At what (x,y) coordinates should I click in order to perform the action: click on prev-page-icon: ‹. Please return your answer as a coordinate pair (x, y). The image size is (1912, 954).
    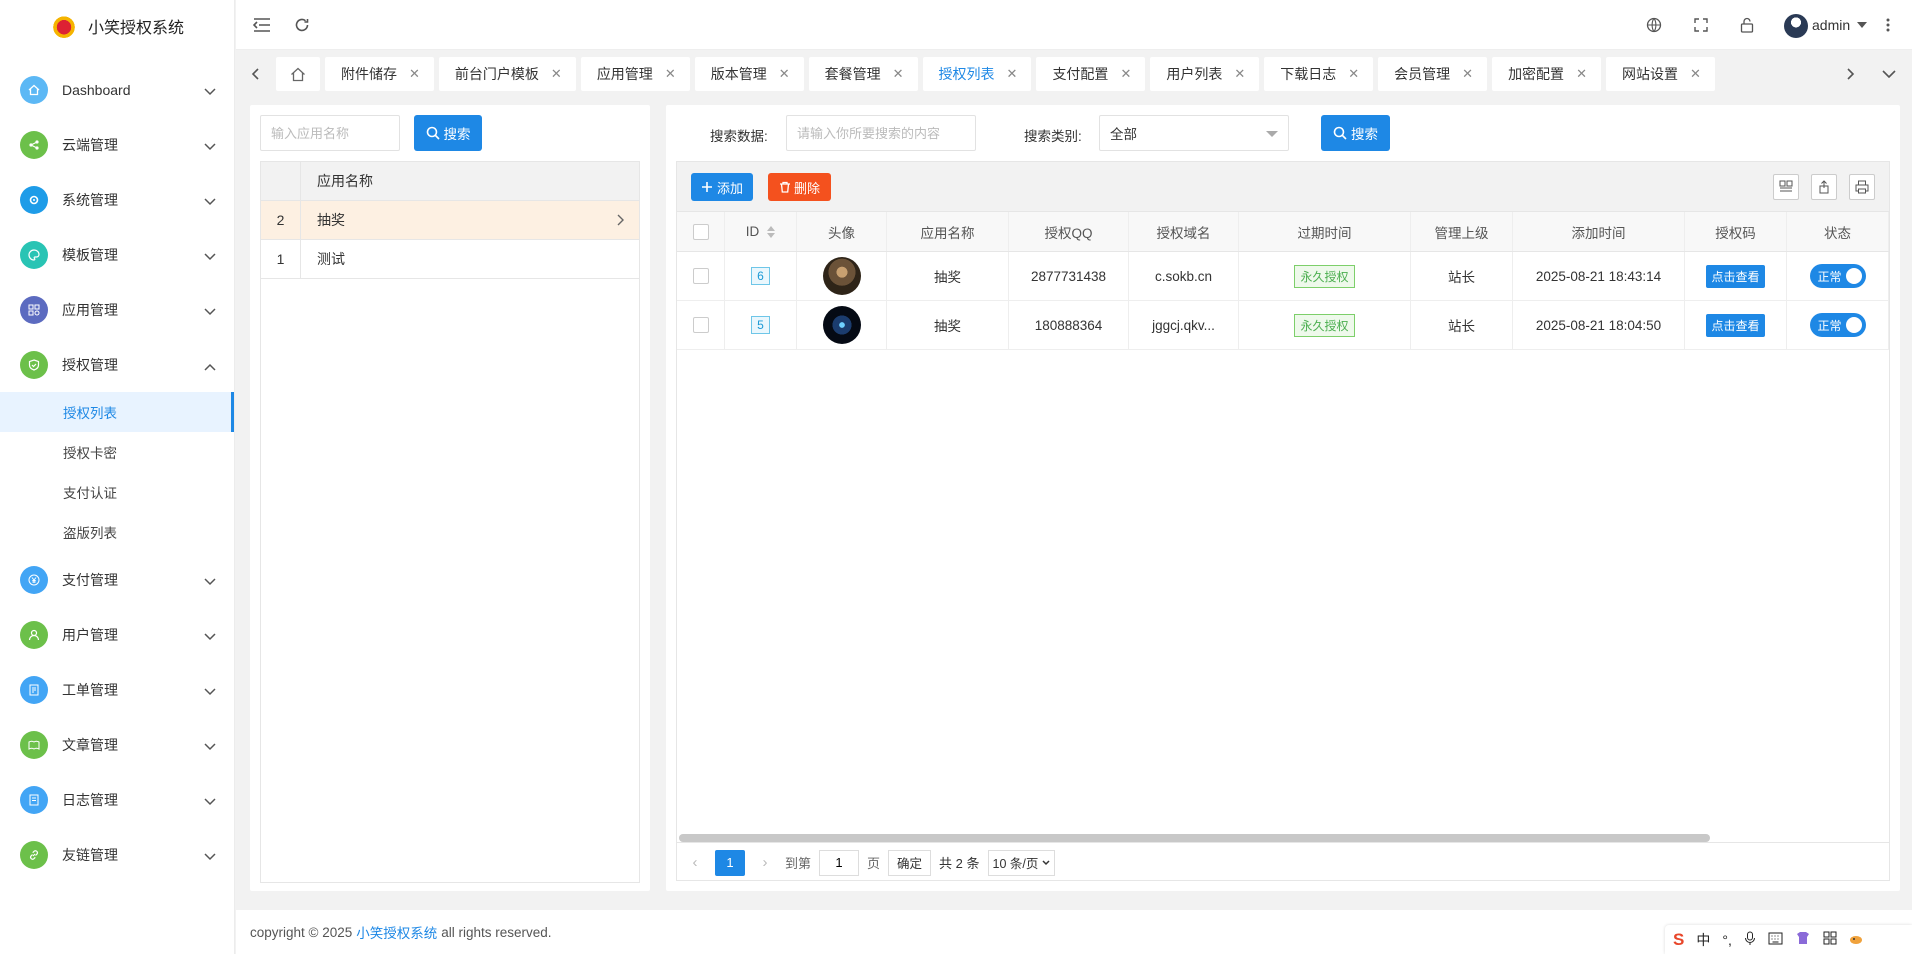
    Looking at the image, I should click on (695, 862).